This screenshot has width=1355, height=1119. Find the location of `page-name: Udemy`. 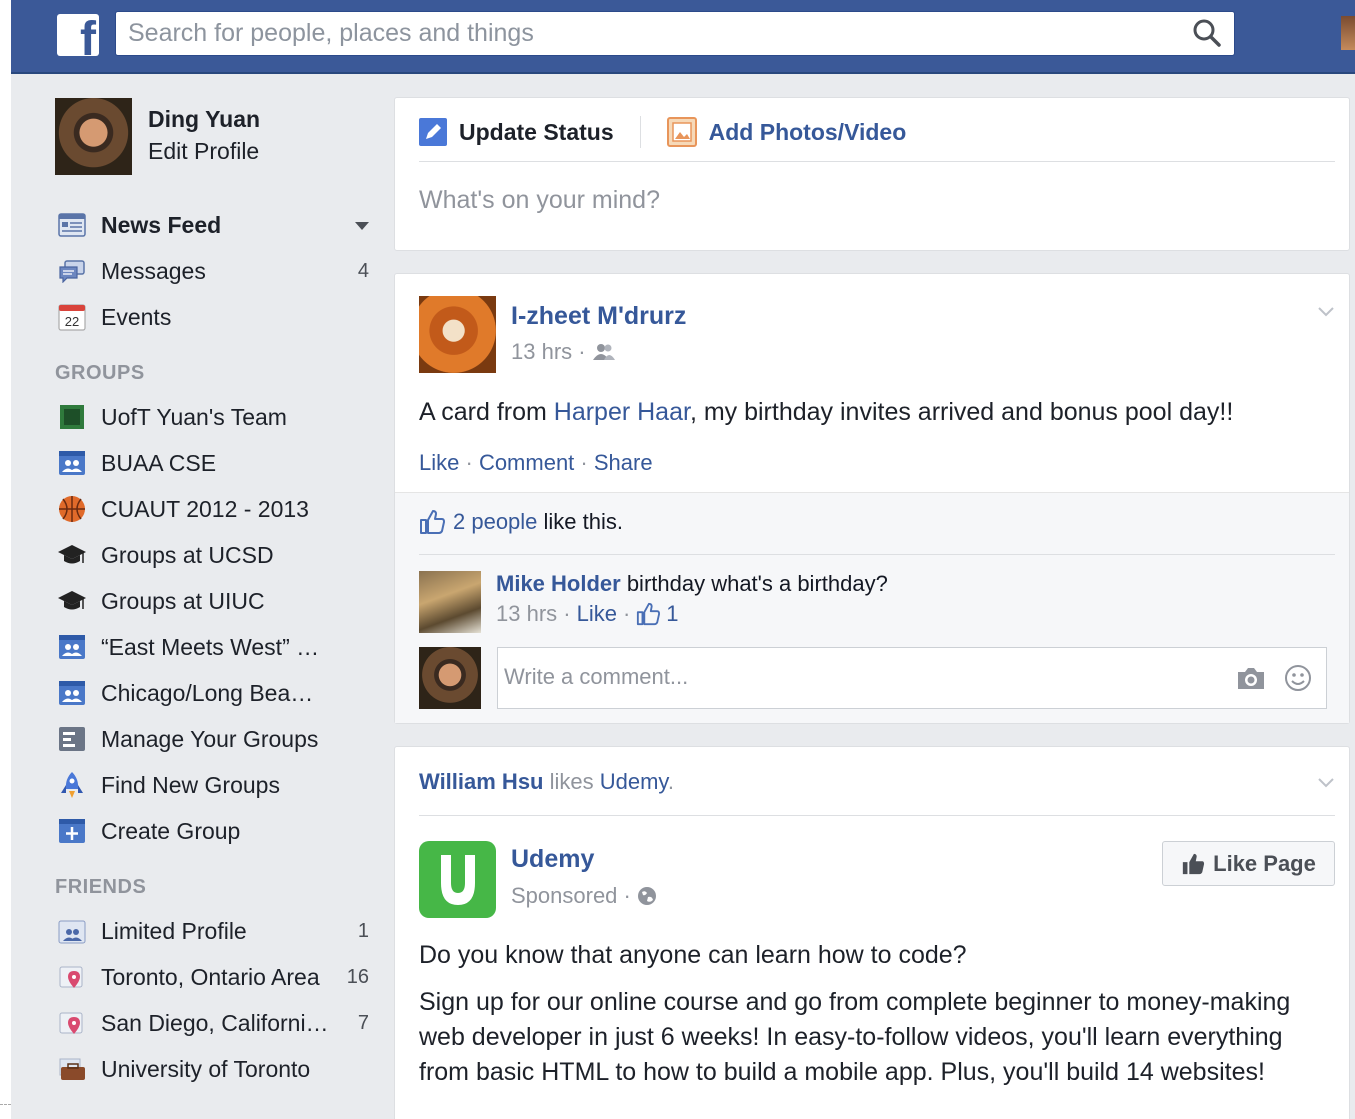

page-name: Udemy is located at coordinates (552, 859).